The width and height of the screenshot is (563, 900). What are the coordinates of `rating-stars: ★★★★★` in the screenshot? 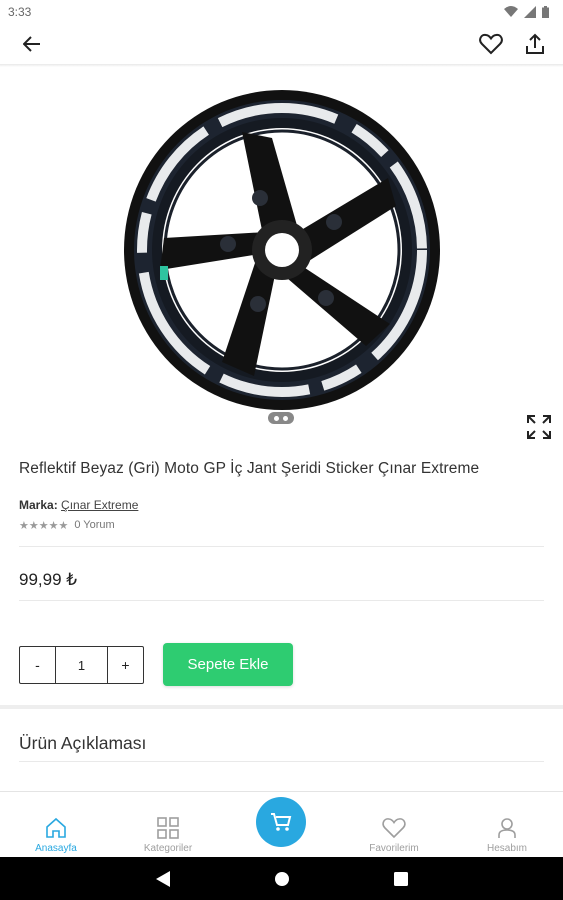 It's located at (44, 526).